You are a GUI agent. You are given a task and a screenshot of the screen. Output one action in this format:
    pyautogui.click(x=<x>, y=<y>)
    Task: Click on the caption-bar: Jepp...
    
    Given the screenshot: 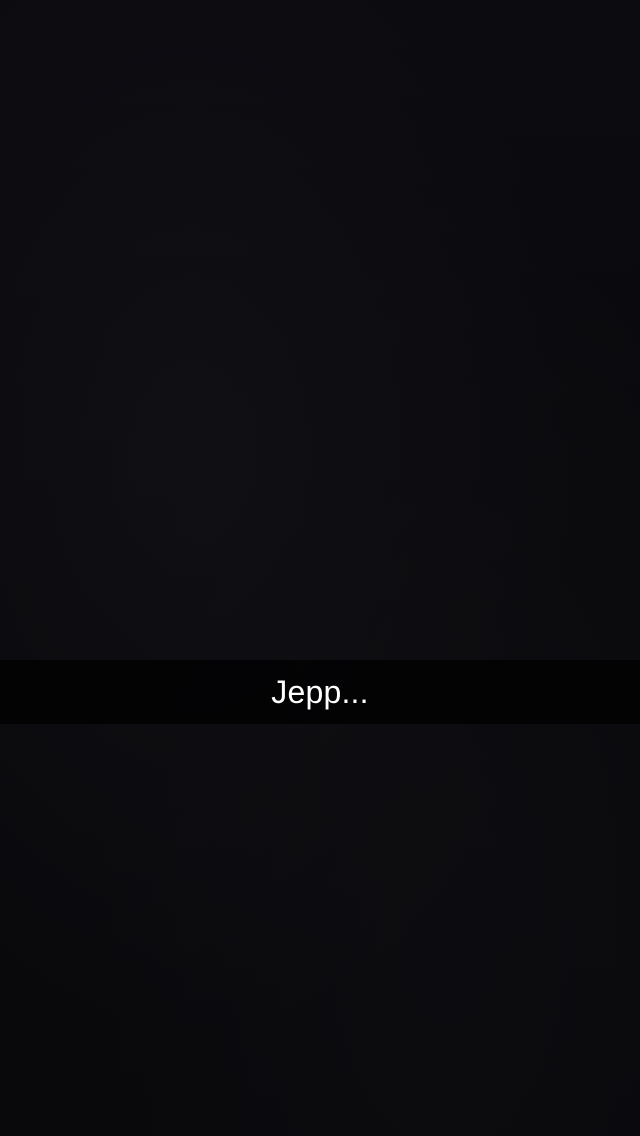 What is the action you would take?
    pyautogui.click(x=320, y=692)
    